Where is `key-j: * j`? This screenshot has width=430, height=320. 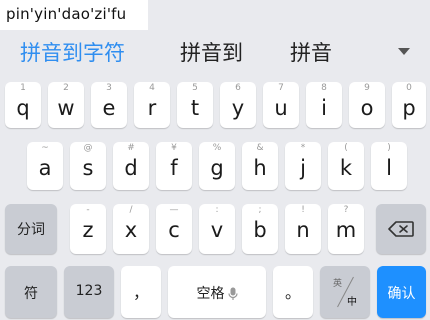 key-j: * j is located at coordinates (303, 166).